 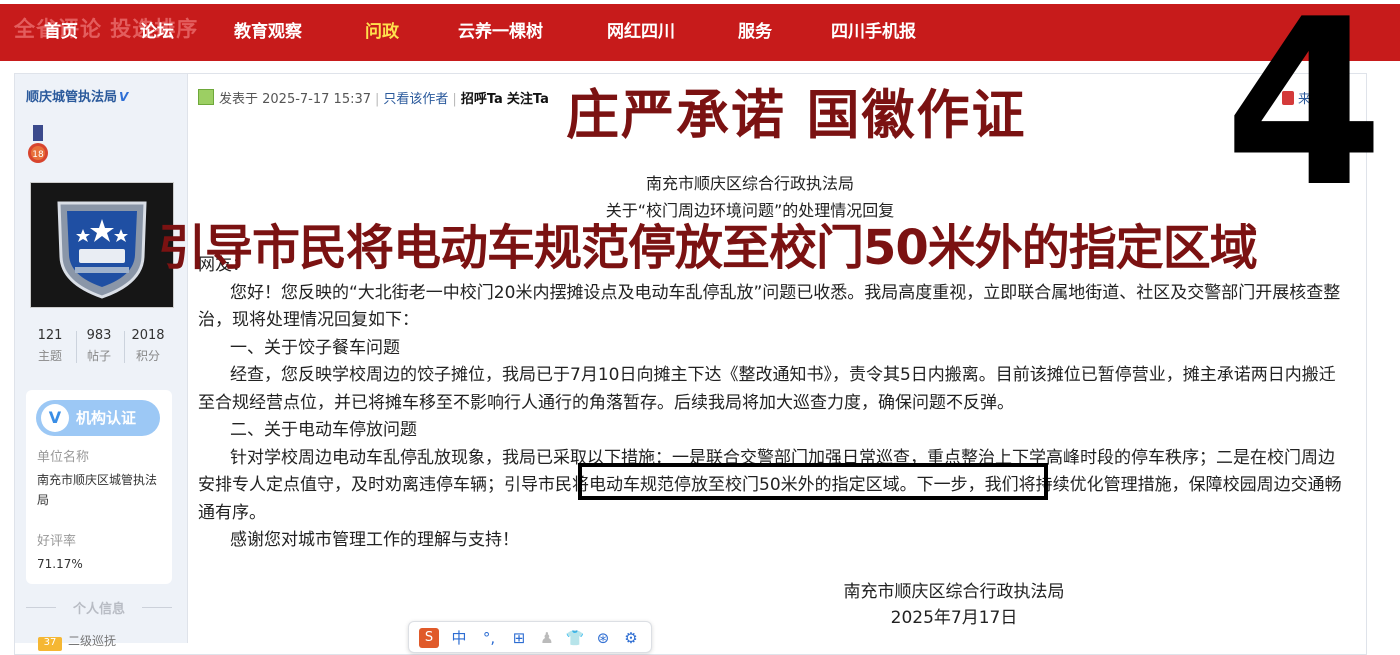 What do you see at coordinates (92, 641) in the screenshot?
I see `level-text: 二级巡抚` at bounding box center [92, 641].